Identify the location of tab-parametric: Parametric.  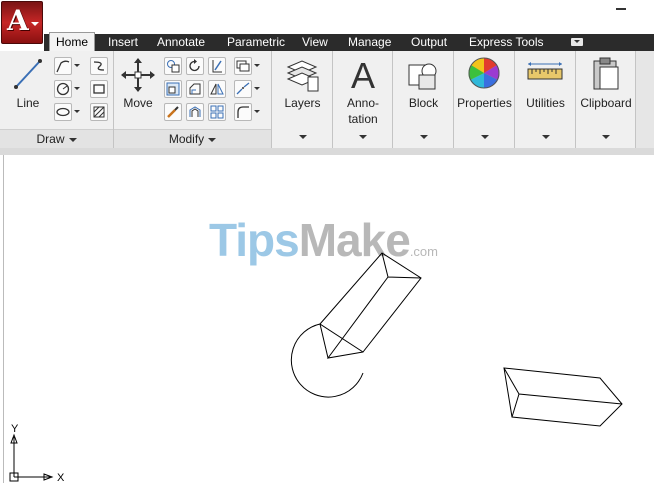
(256, 42).